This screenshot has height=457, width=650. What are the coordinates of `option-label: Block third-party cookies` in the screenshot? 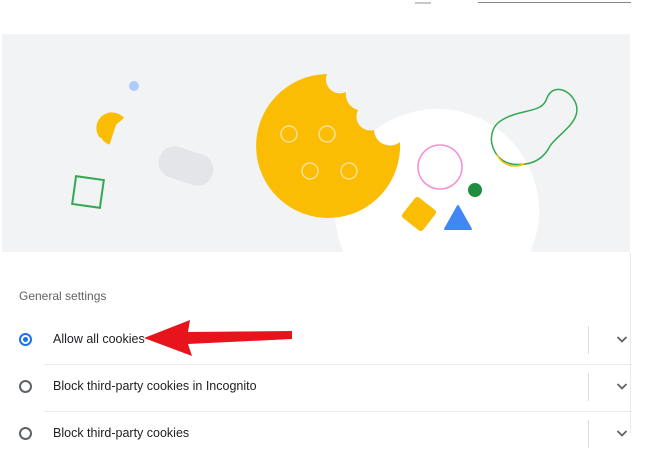 It's located at (121, 433).